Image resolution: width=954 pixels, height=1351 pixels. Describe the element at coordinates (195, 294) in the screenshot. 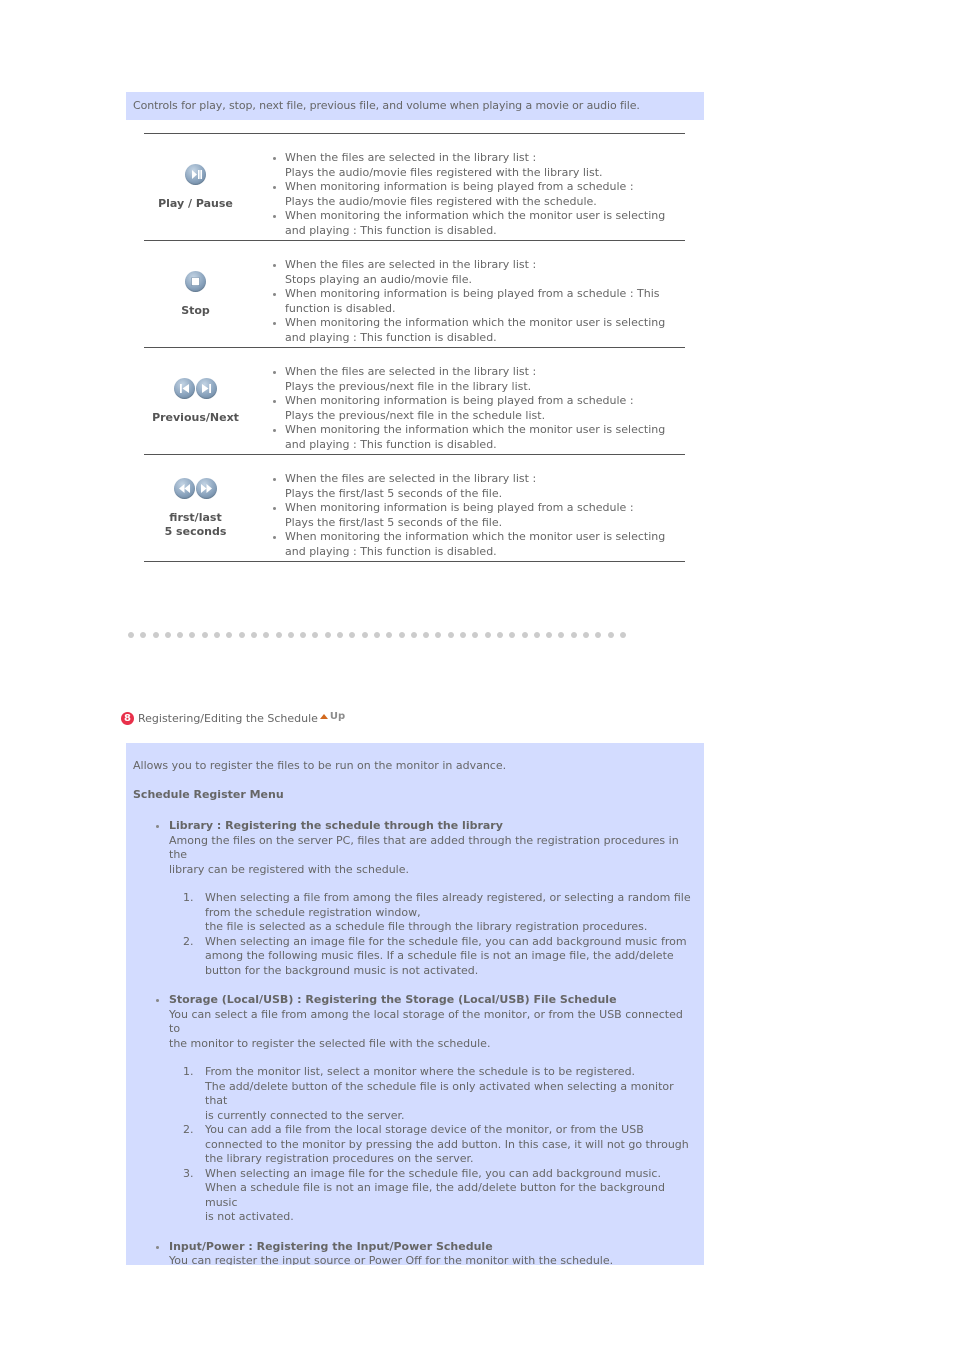

I see `control-icon-cell: Stop` at that location.